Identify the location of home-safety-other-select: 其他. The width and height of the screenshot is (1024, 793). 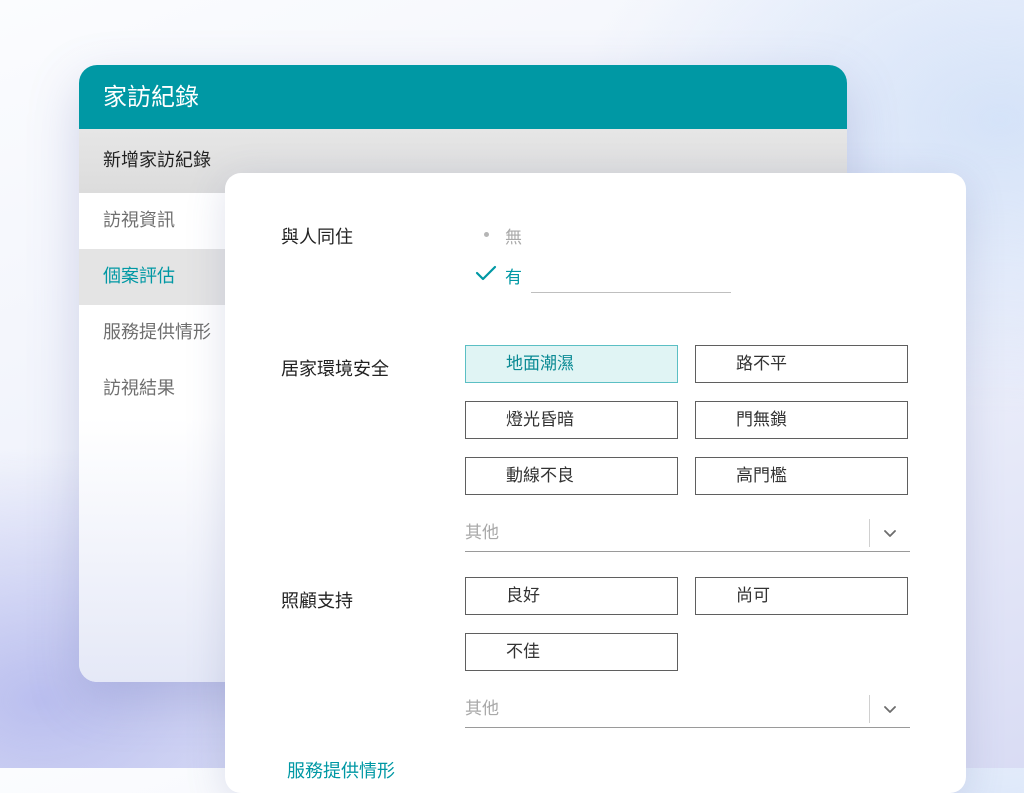
(687, 533).